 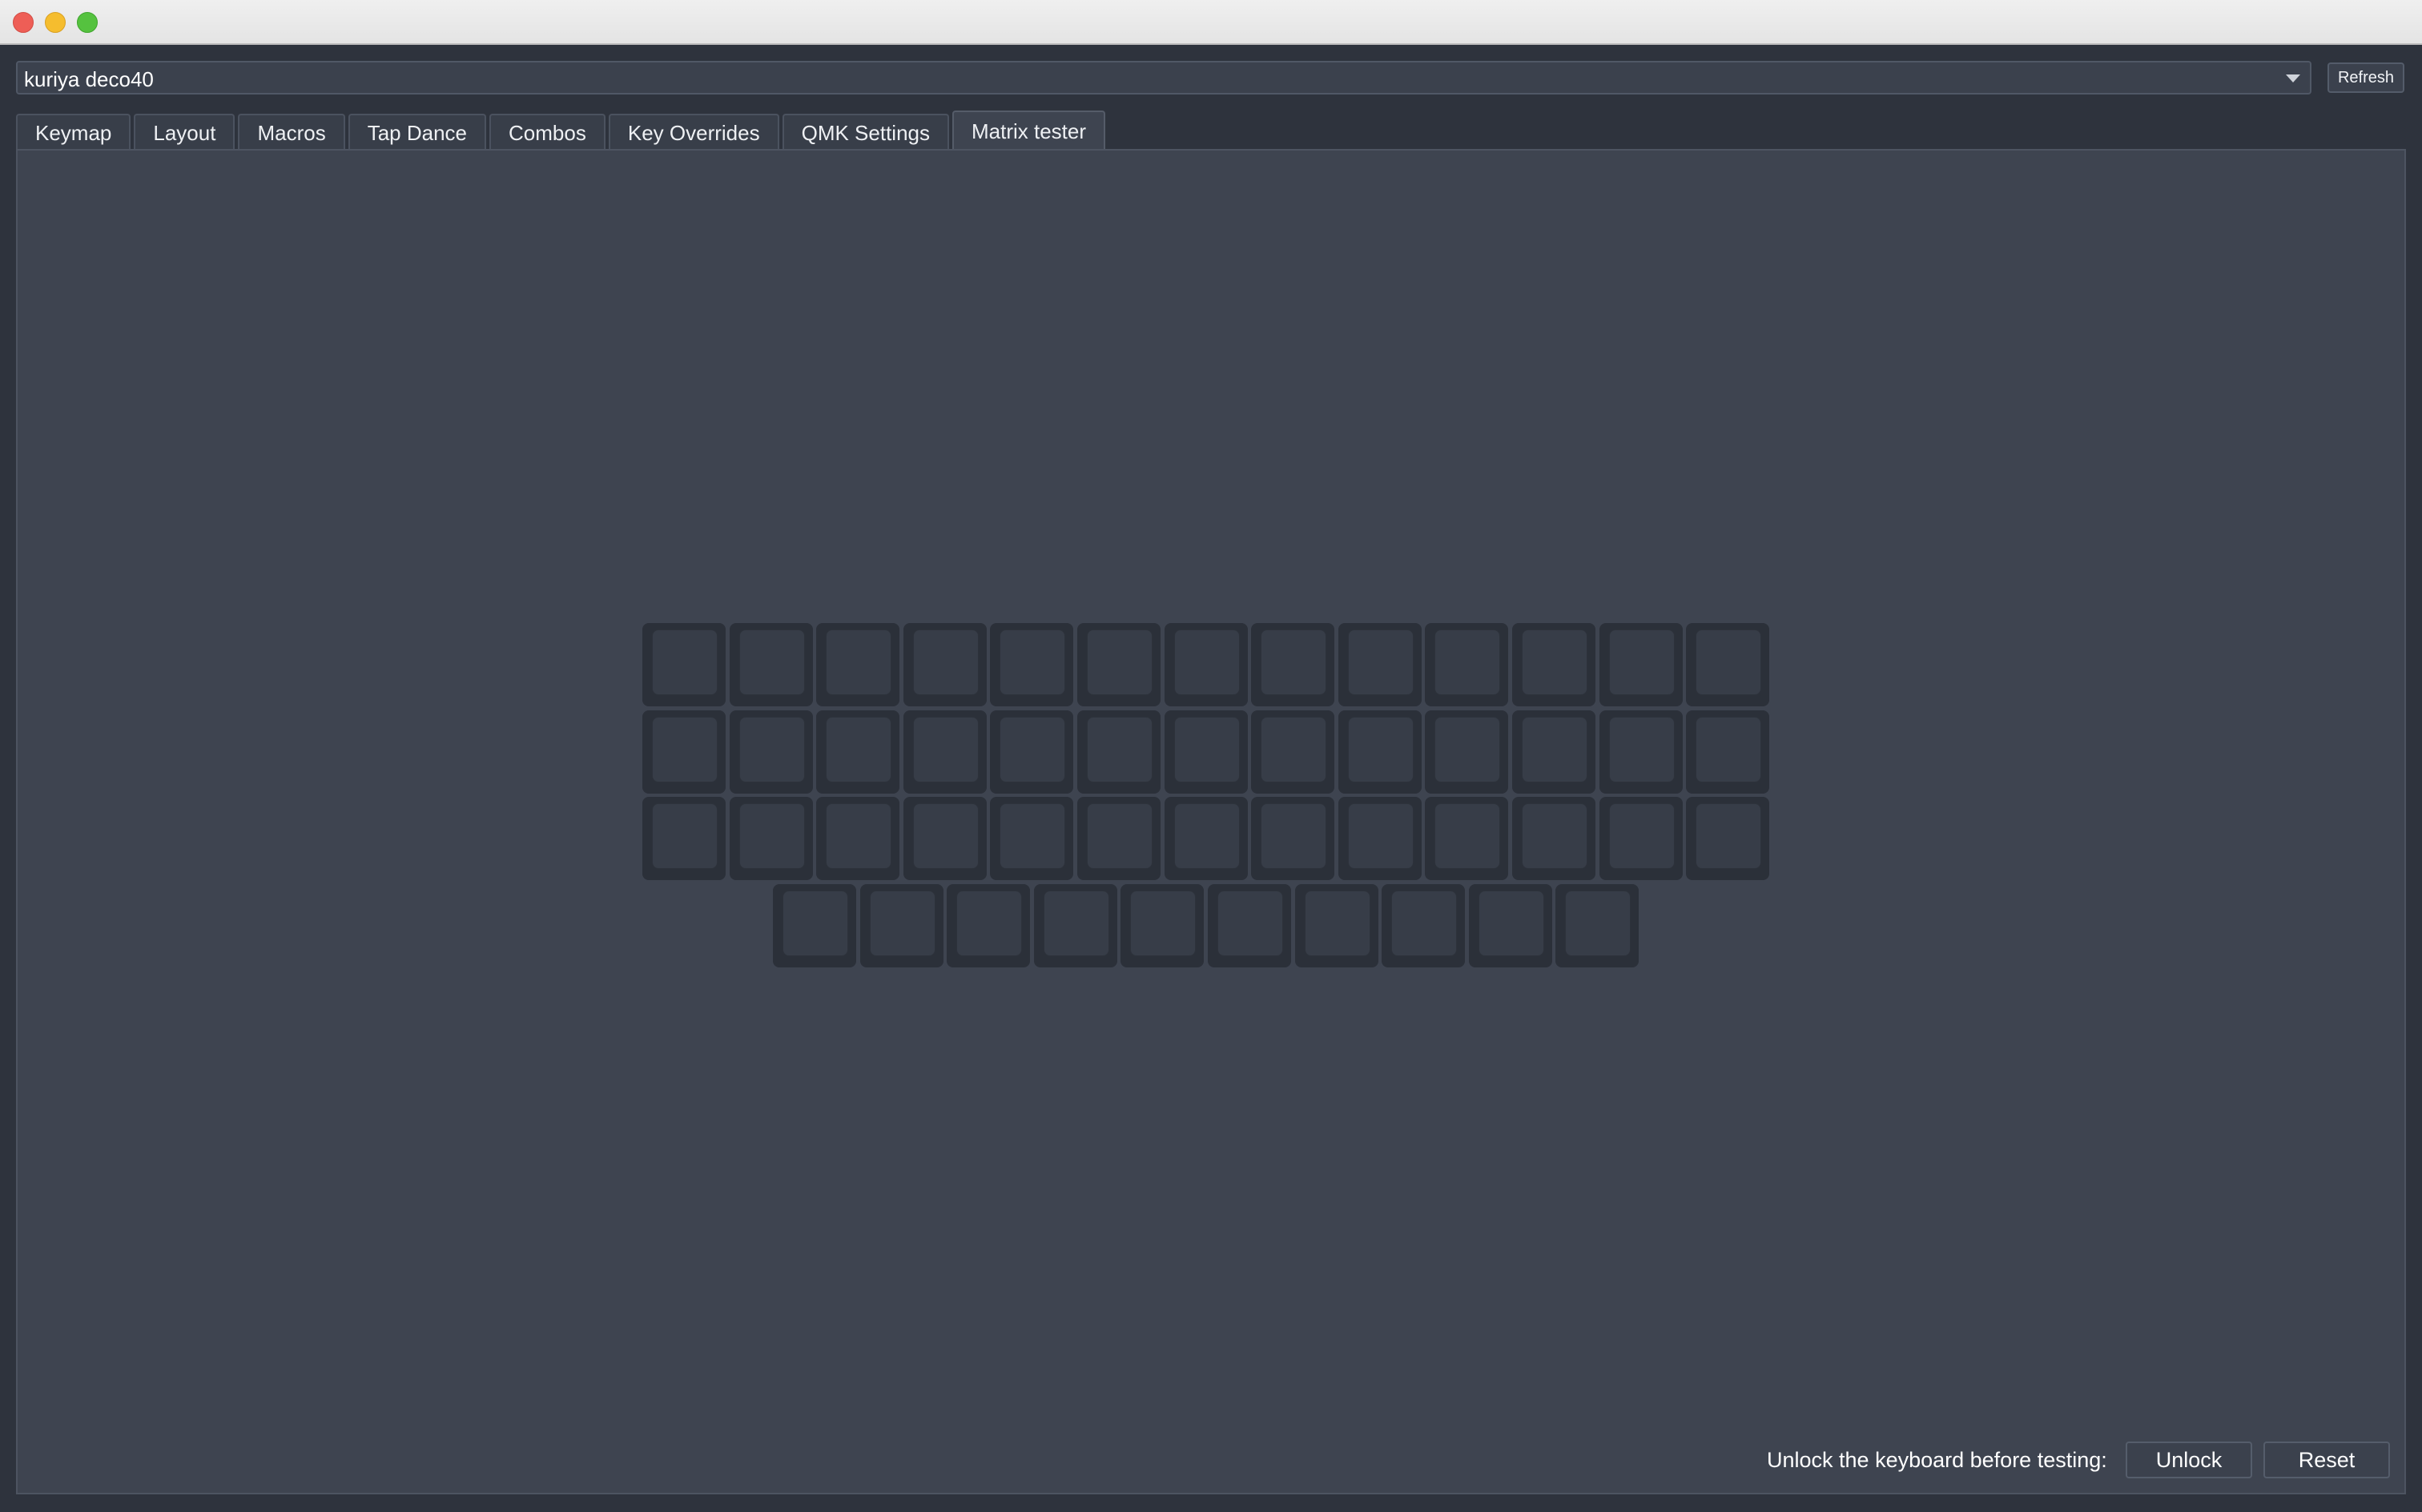 What do you see at coordinates (865, 132) in the screenshot?
I see `tab-qmk-settings: QMK Settings` at bounding box center [865, 132].